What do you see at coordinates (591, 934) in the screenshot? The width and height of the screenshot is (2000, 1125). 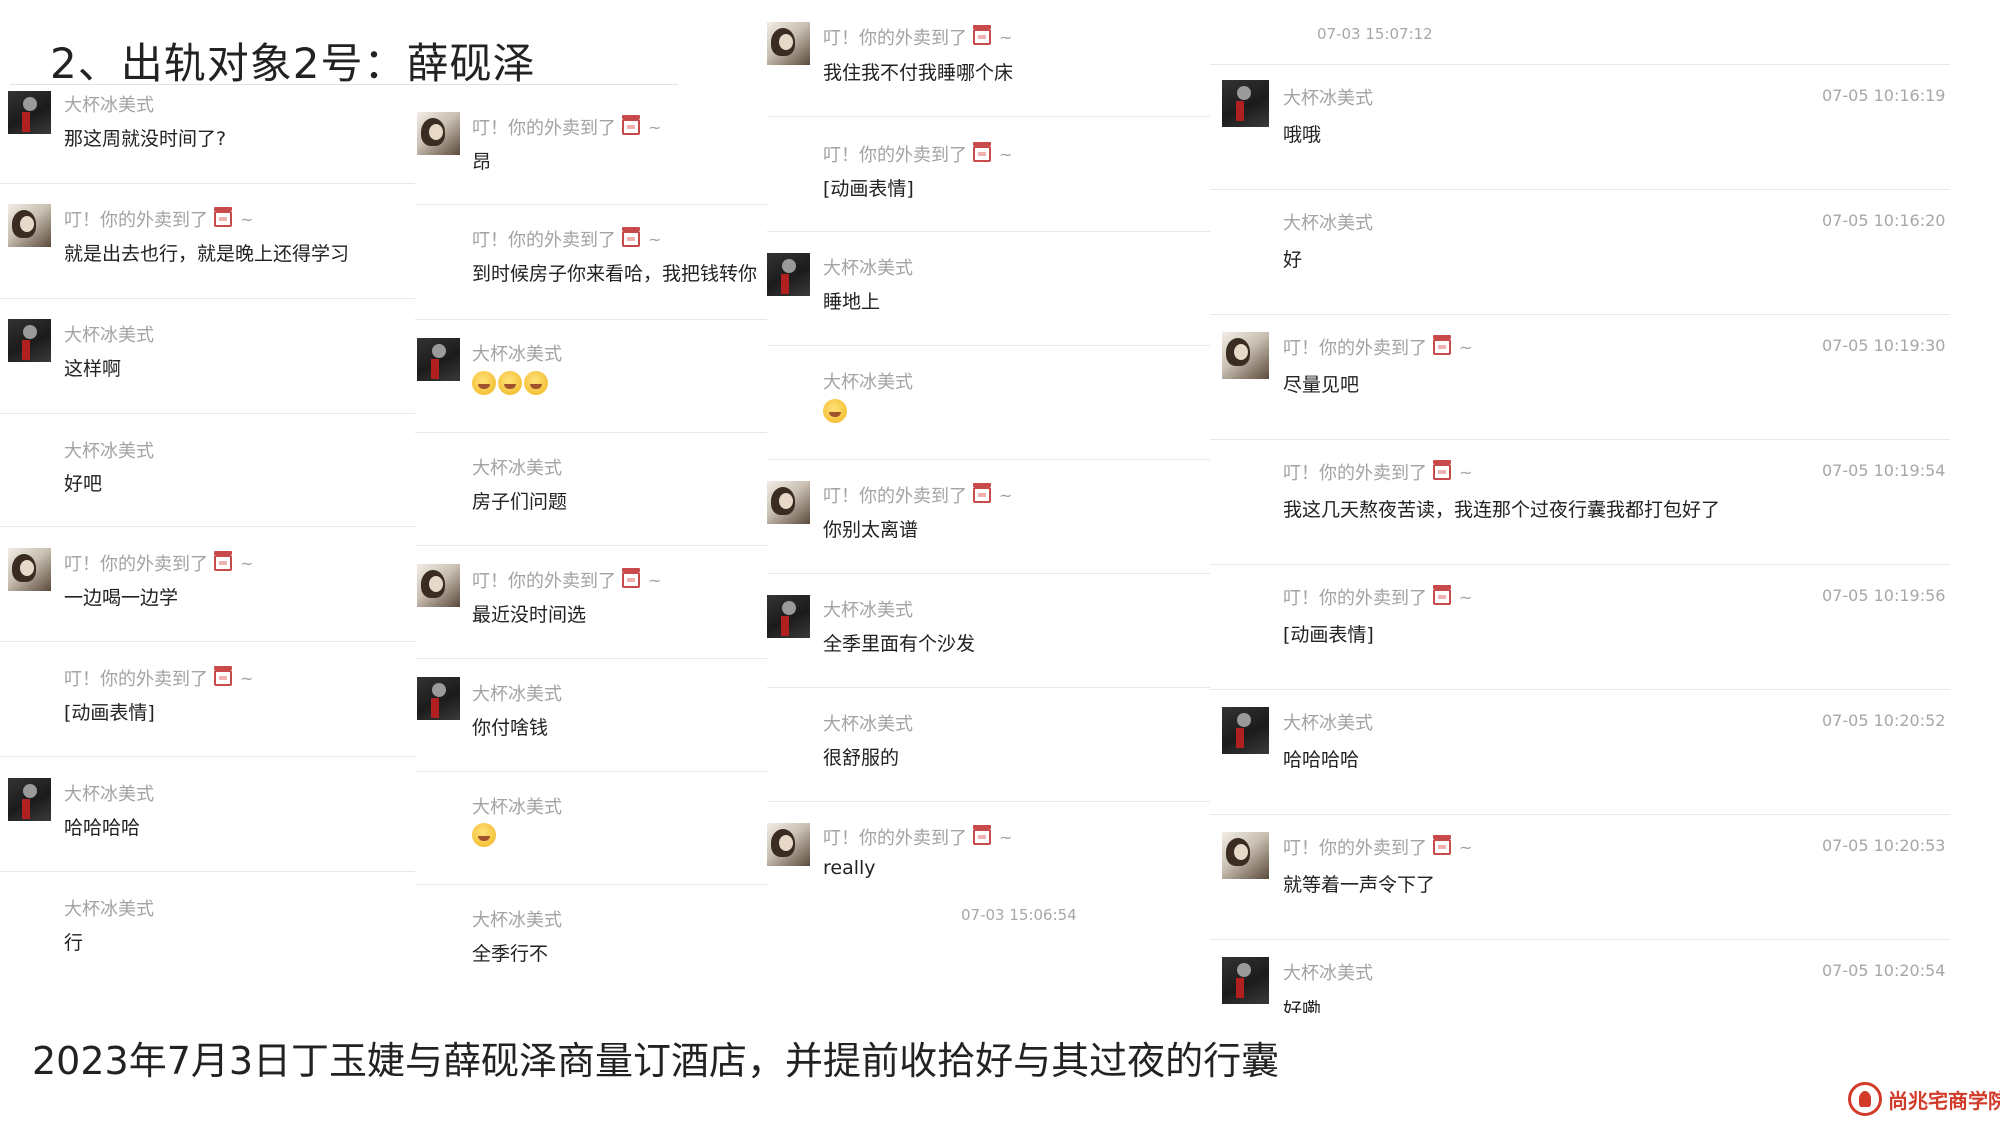 I see `chat-message: 大杯冰美式 全季行不` at bounding box center [591, 934].